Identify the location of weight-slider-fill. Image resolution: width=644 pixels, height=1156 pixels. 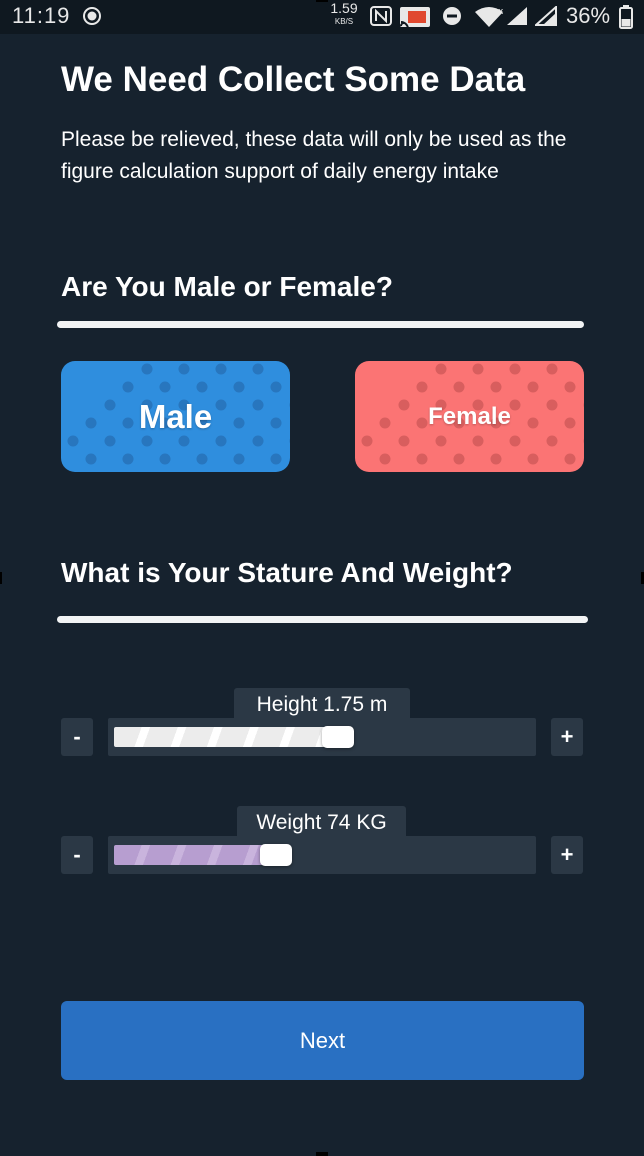
(195, 855).